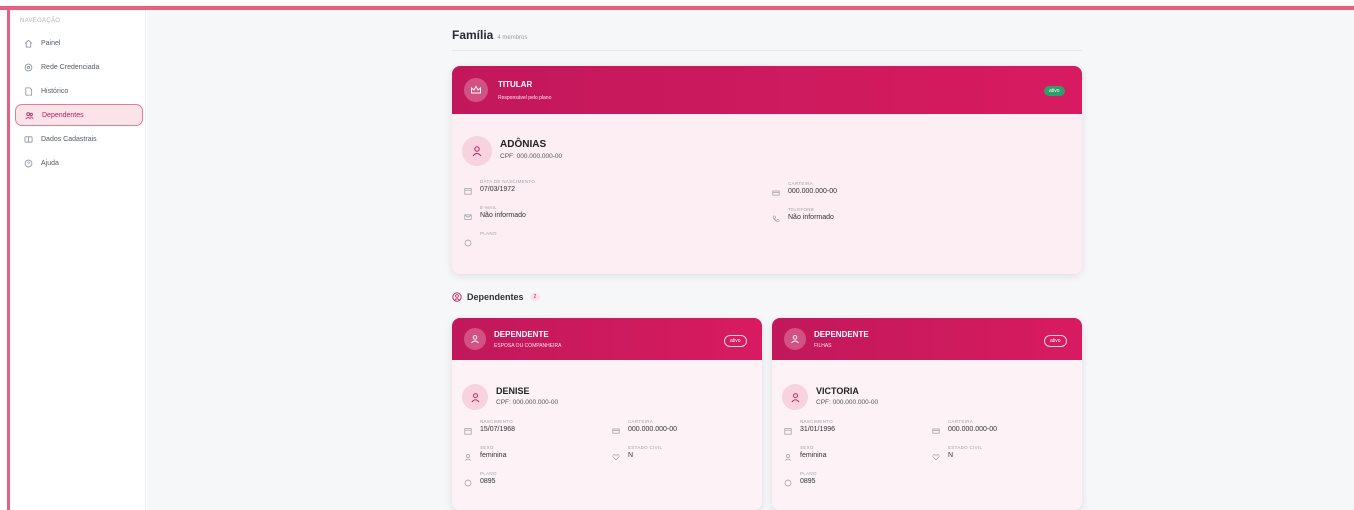 The width and height of the screenshot is (1354, 510). I want to click on dependent-header-subtitle: FILHAS, so click(823, 346).